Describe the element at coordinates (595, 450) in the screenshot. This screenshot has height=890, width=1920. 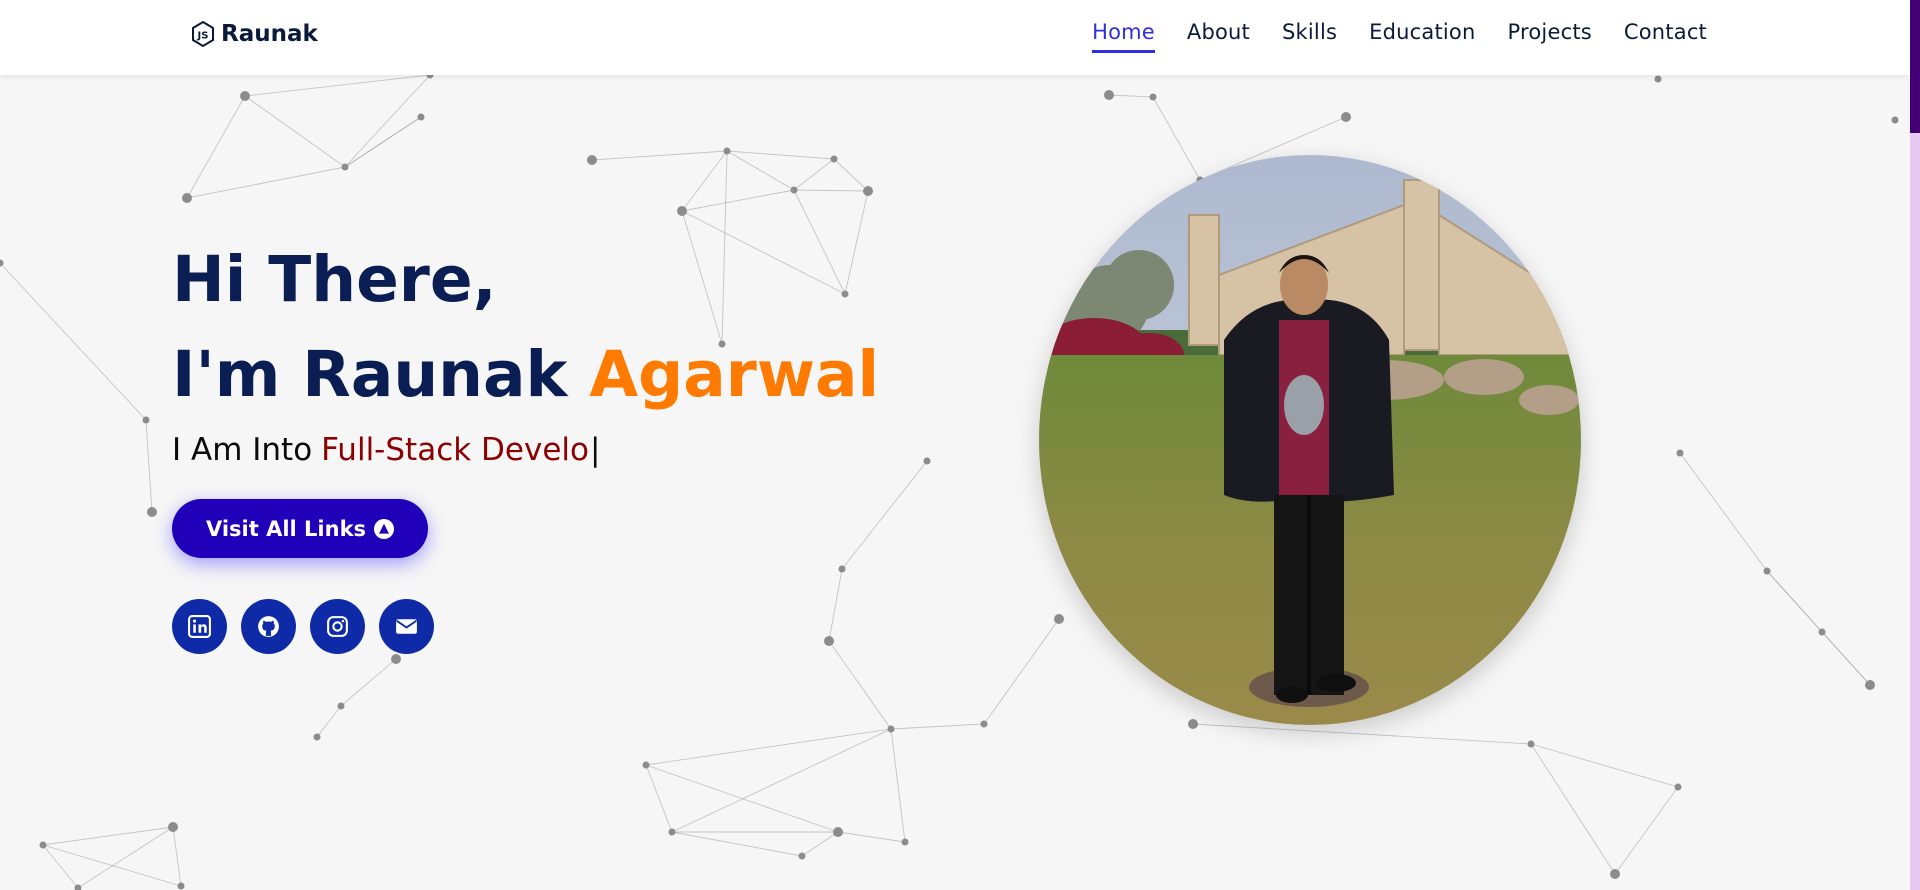
I see `typing-cursor: |` at that location.